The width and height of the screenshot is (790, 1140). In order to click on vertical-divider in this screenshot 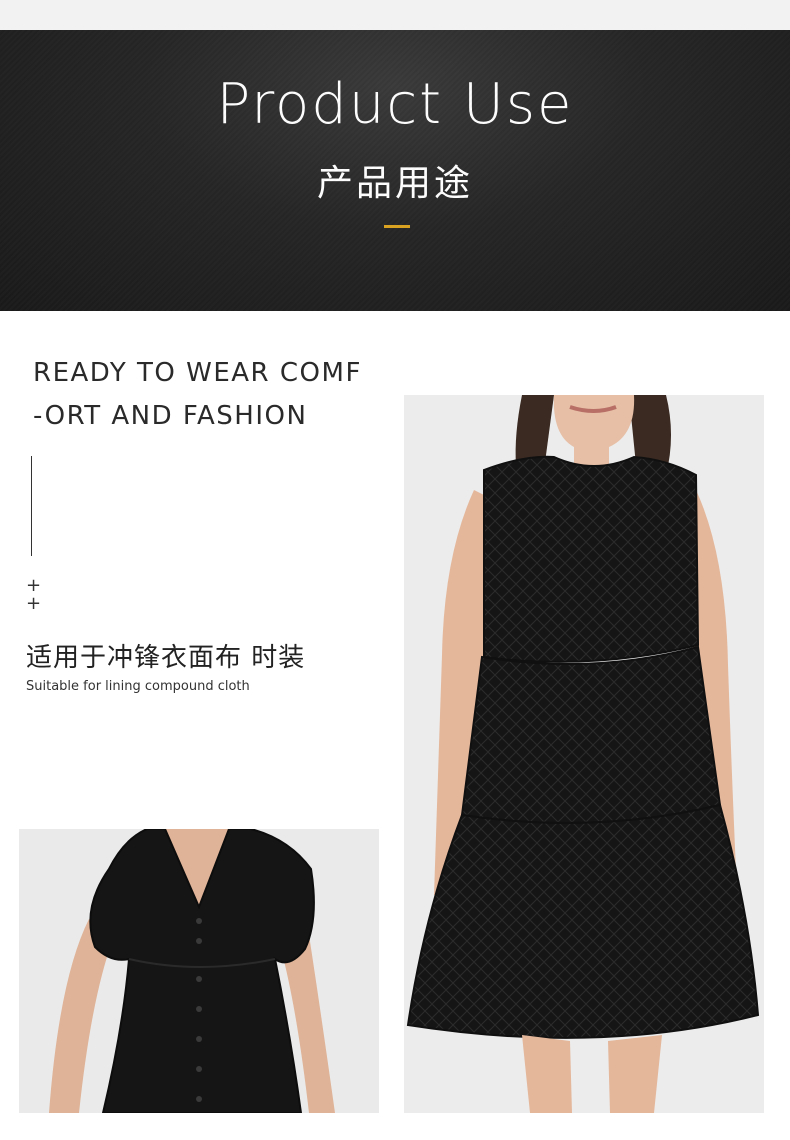, I will do `click(31, 506)`.